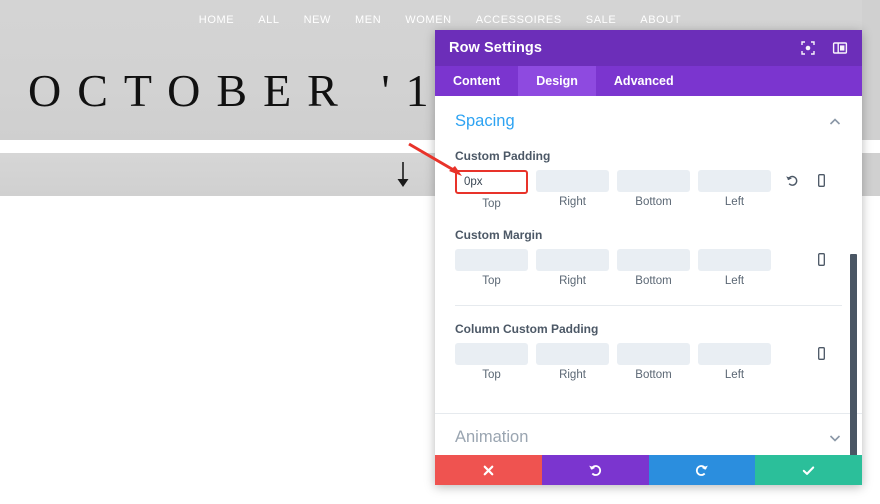  I want to click on margin-right-caption: Right, so click(572, 281).